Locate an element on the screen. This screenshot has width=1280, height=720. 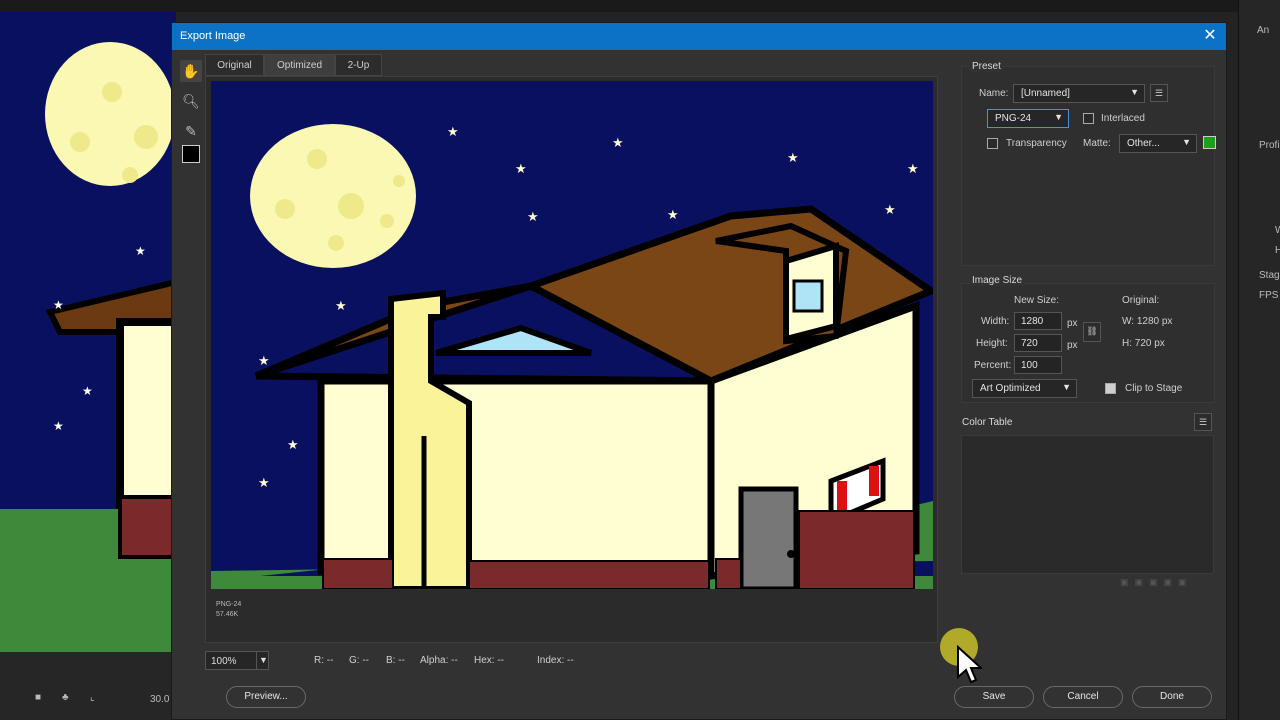
quality-select: Art Optimized ▼ is located at coordinates (1024, 388).